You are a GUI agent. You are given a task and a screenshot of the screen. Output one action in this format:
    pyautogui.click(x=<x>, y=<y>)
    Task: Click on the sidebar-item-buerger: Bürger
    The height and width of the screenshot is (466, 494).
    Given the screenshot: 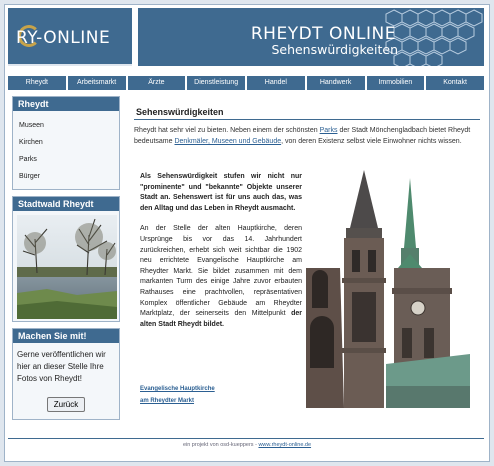 What is the action you would take?
    pyautogui.click(x=66, y=176)
    